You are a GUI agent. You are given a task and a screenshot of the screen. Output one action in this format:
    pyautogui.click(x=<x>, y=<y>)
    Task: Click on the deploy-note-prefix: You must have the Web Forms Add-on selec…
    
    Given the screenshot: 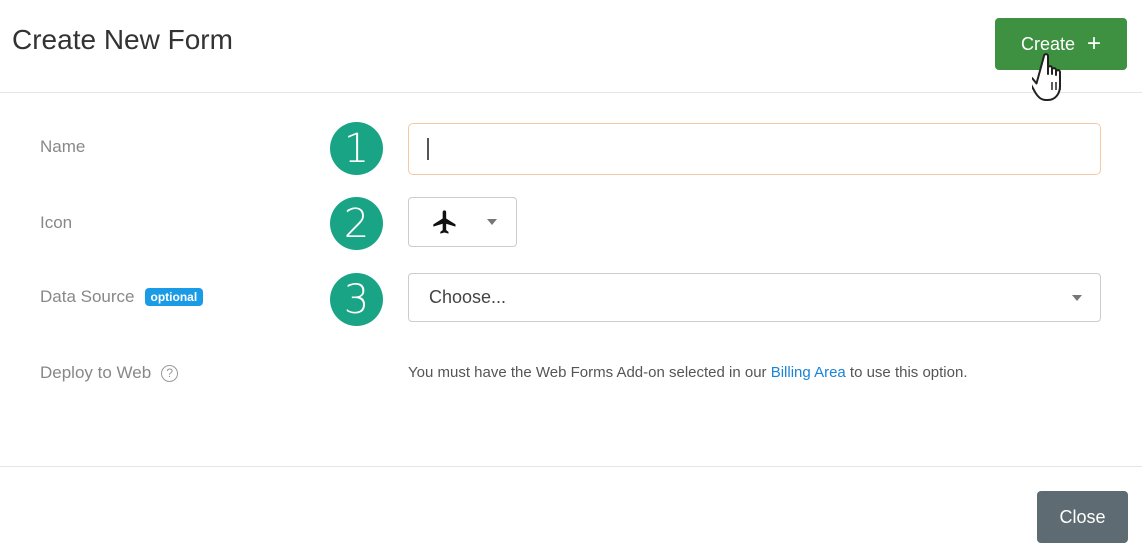 What is the action you would take?
    pyautogui.click(x=589, y=372)
    